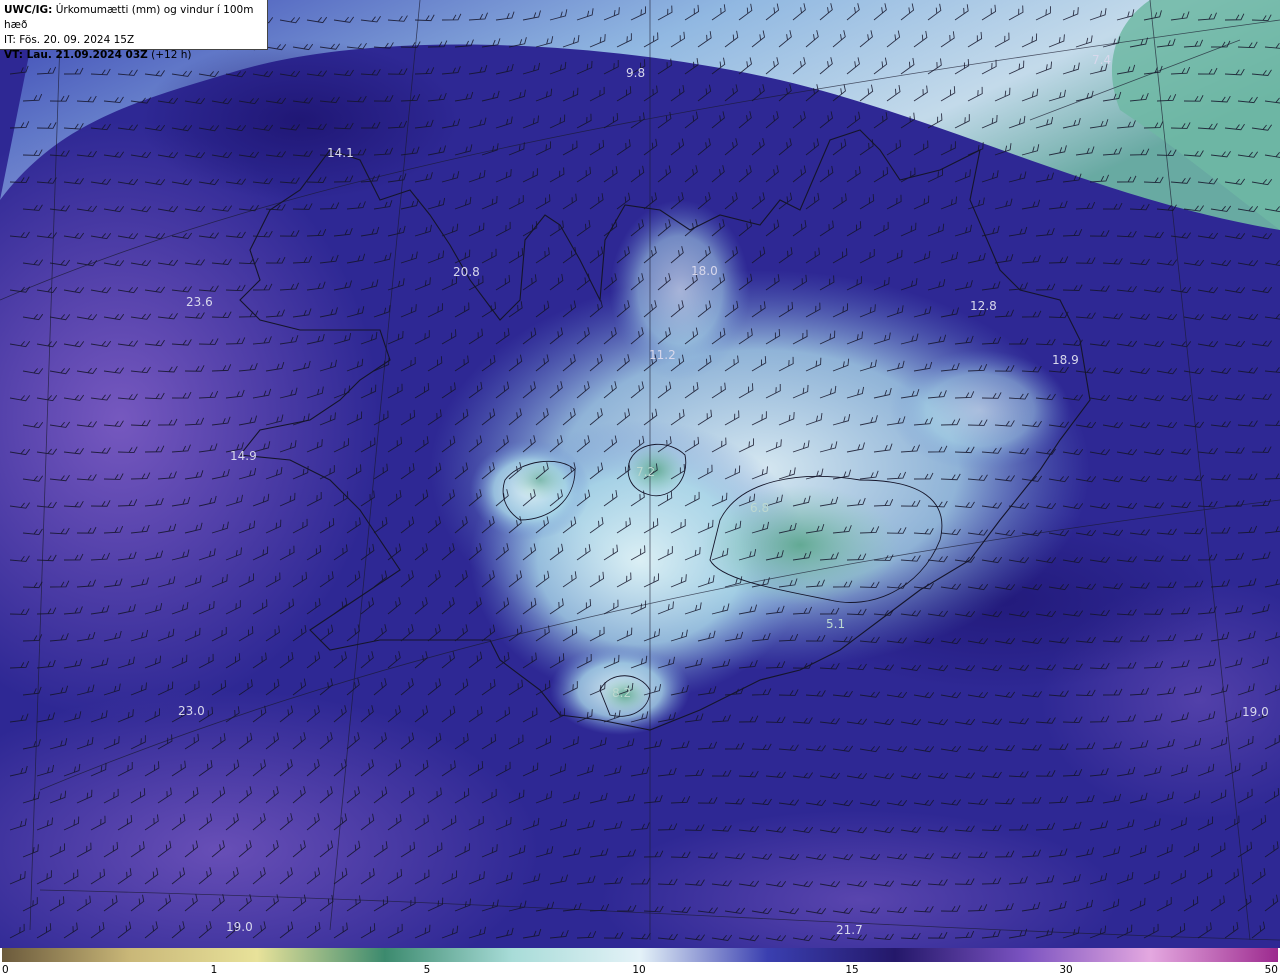  Describe the element at coordinates (1066, 970) in the screenshot. I see `colorbar-tick-30: 30` at that location.